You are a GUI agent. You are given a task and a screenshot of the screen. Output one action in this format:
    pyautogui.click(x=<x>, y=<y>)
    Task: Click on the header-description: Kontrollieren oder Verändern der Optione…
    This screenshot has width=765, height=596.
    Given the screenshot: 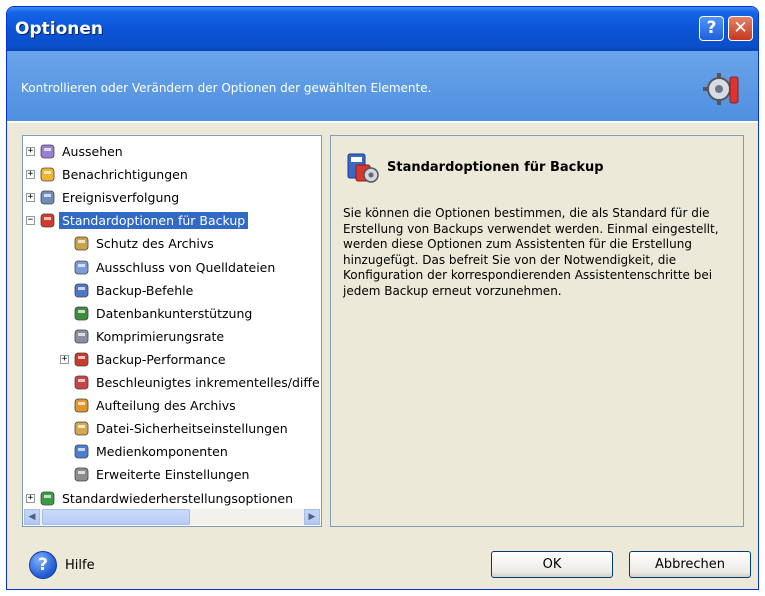 What is the action you would take?
    pyautogui.click(x=226, y=88)
    